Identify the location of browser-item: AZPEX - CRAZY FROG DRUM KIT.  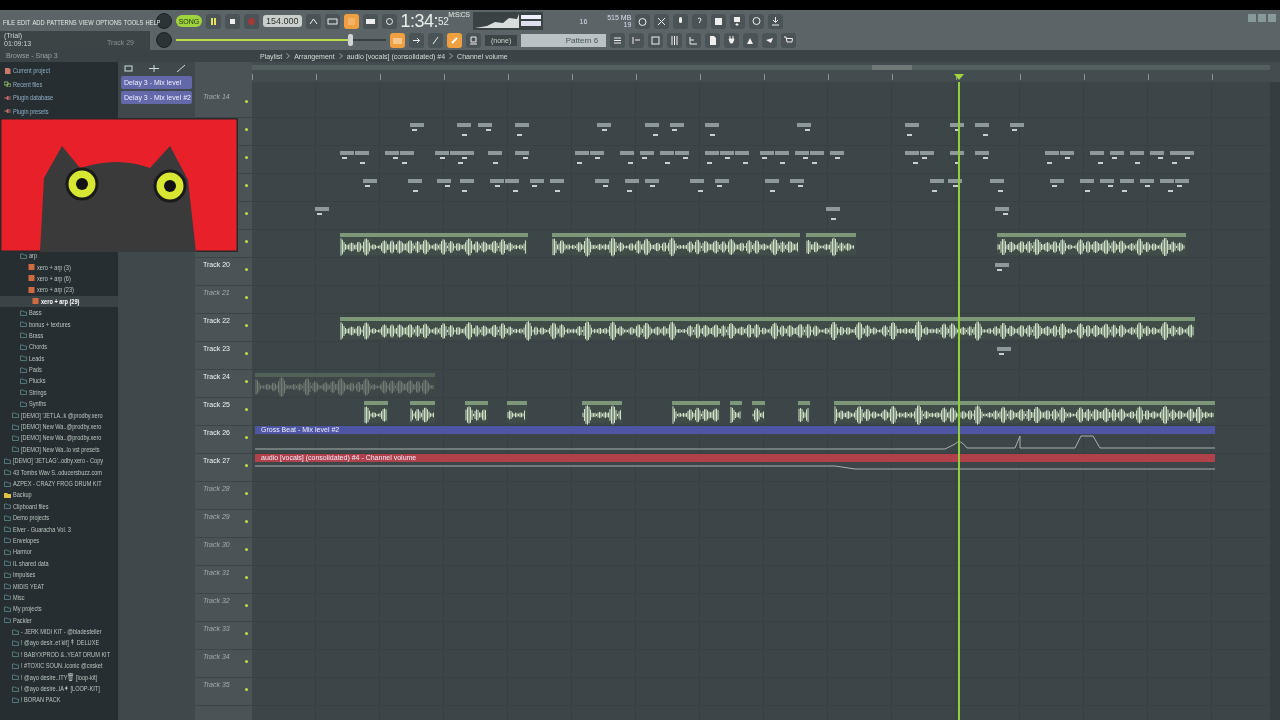
(59, 483).